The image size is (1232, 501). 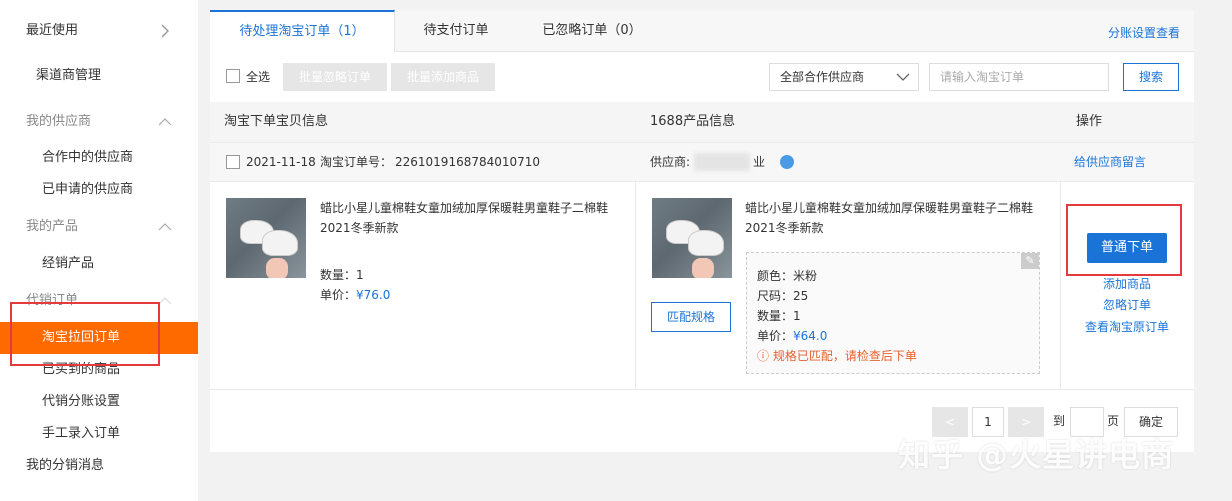 I want to click on sidebar-item-label: 手工录入订单, so click(x=81, y=433).